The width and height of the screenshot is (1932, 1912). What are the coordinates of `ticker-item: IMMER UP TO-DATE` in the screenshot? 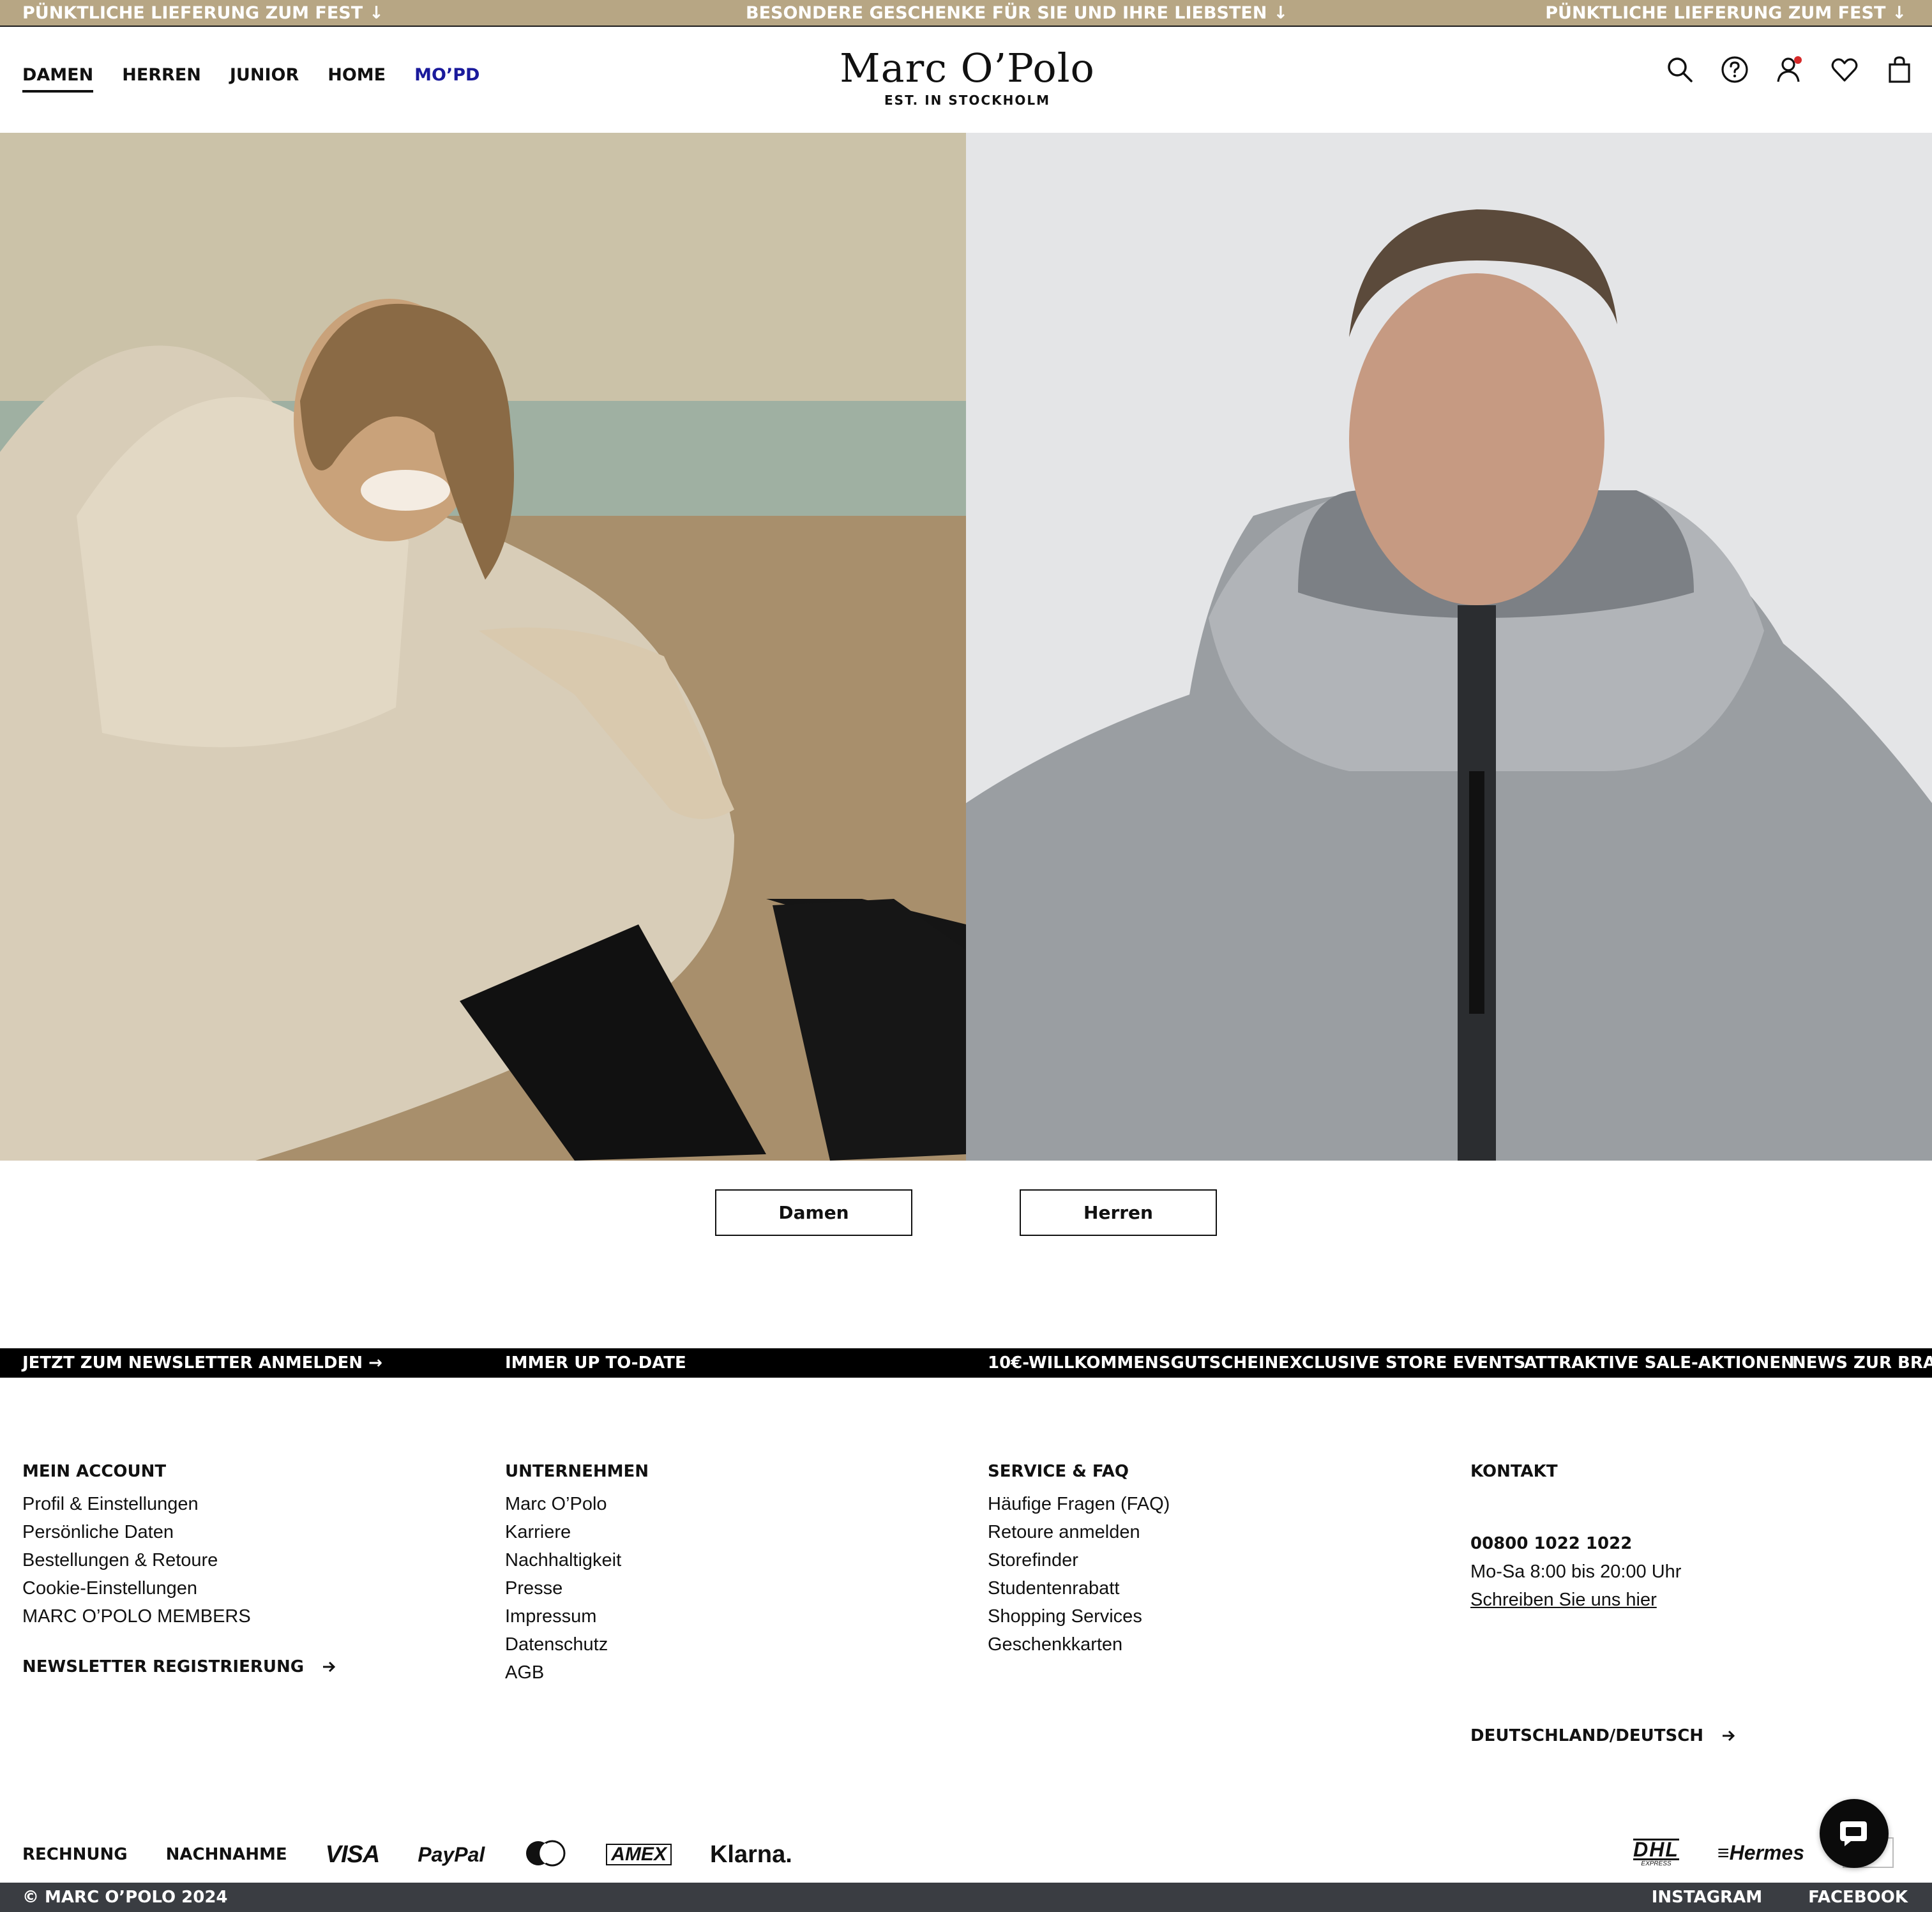 It's located at (595, 1363).